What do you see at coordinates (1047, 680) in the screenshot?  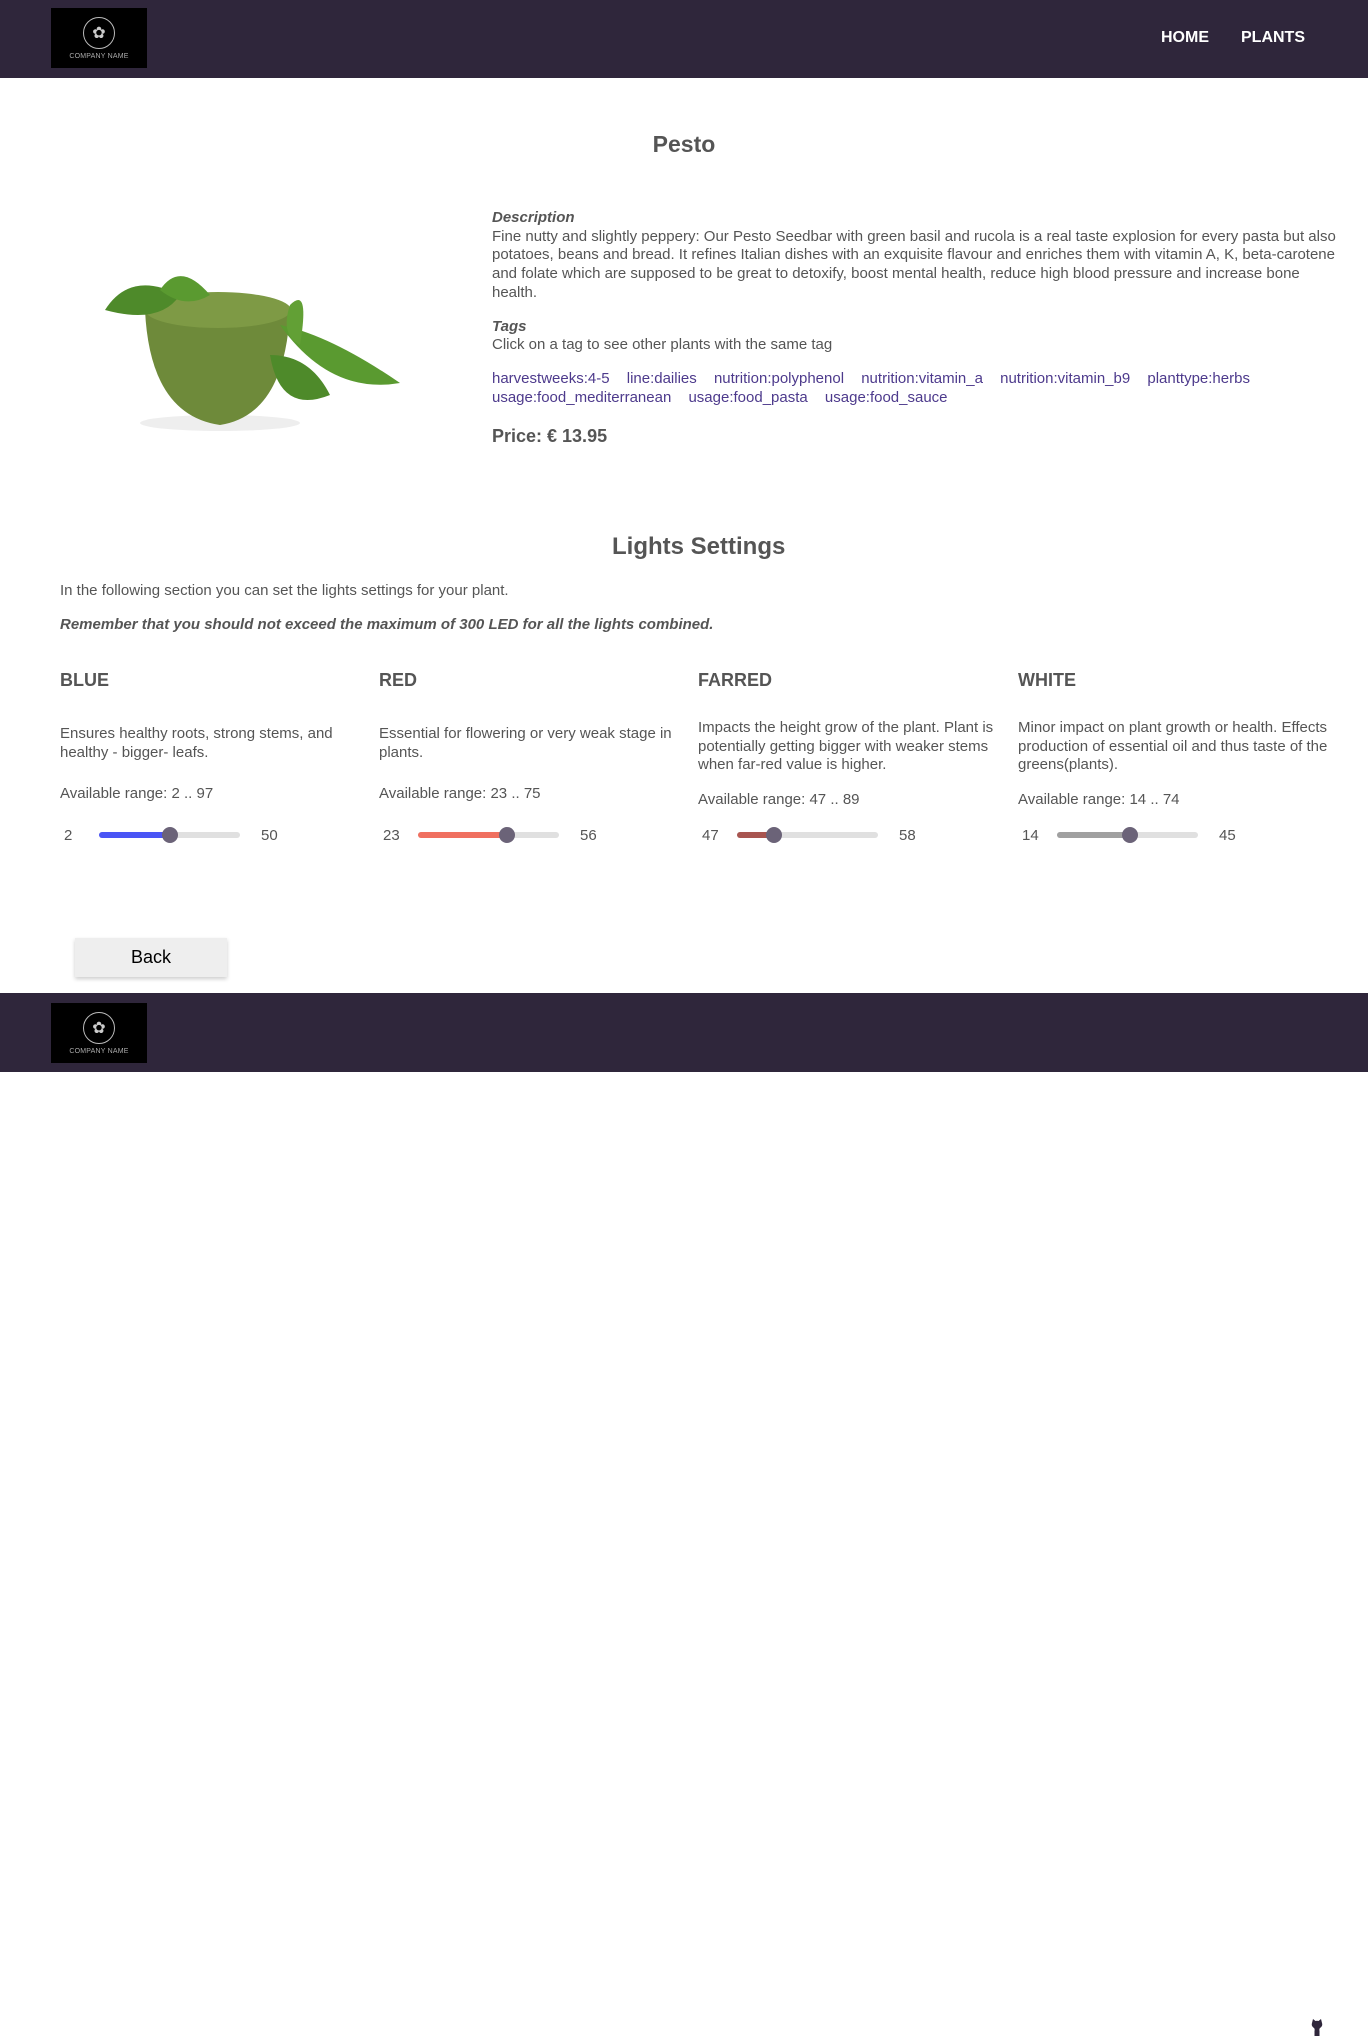 I see `channel-name: WHITE` at bounding box center [1047, 680].